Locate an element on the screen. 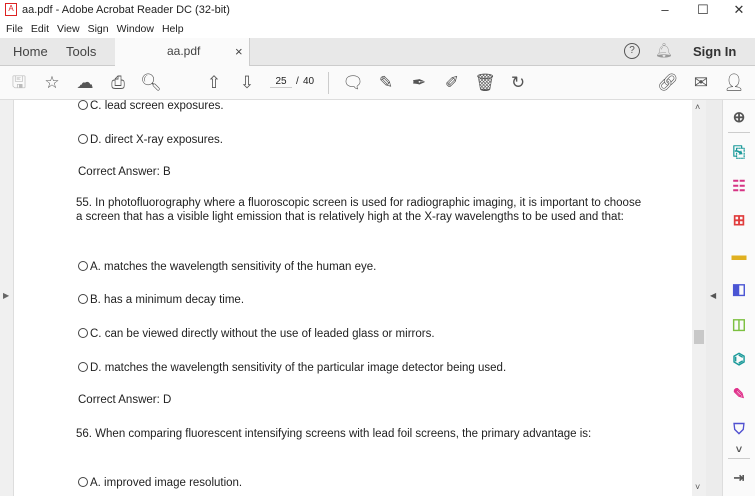 The width and height of the screenshot is (755, 496). save-icon: 🖫 is located at coordinates (19, 83).